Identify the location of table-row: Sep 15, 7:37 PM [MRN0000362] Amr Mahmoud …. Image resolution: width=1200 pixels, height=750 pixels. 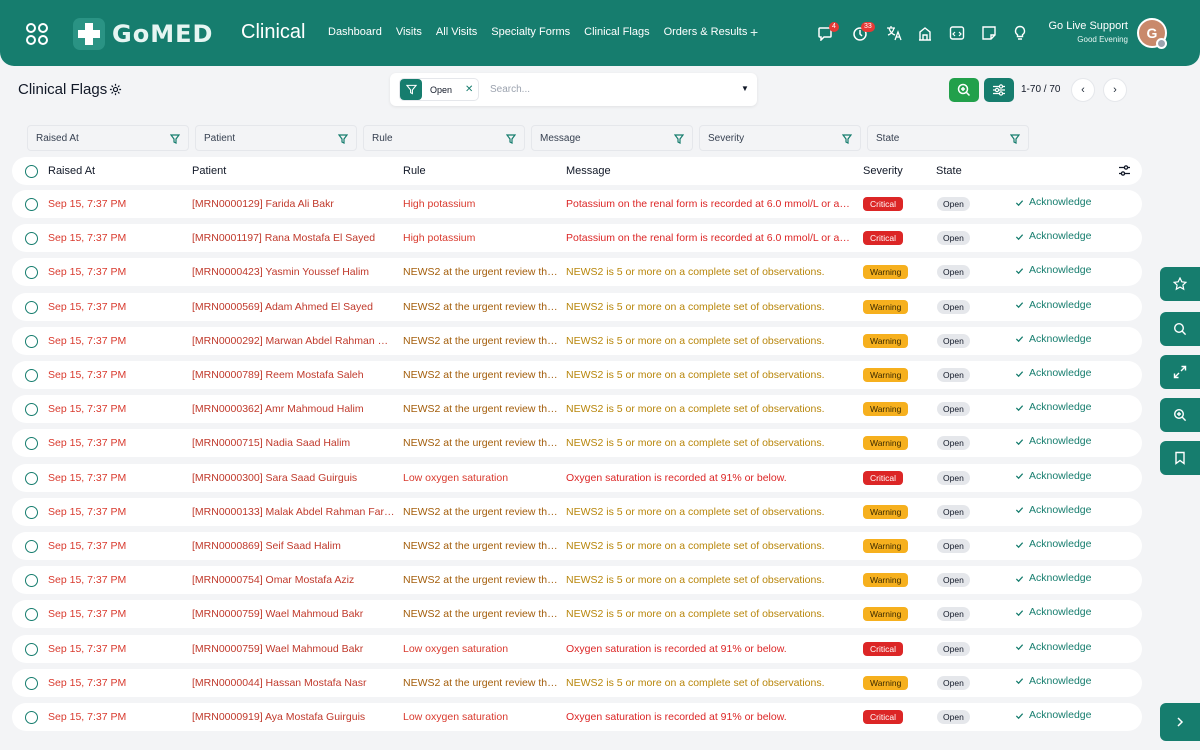
(577, 409).